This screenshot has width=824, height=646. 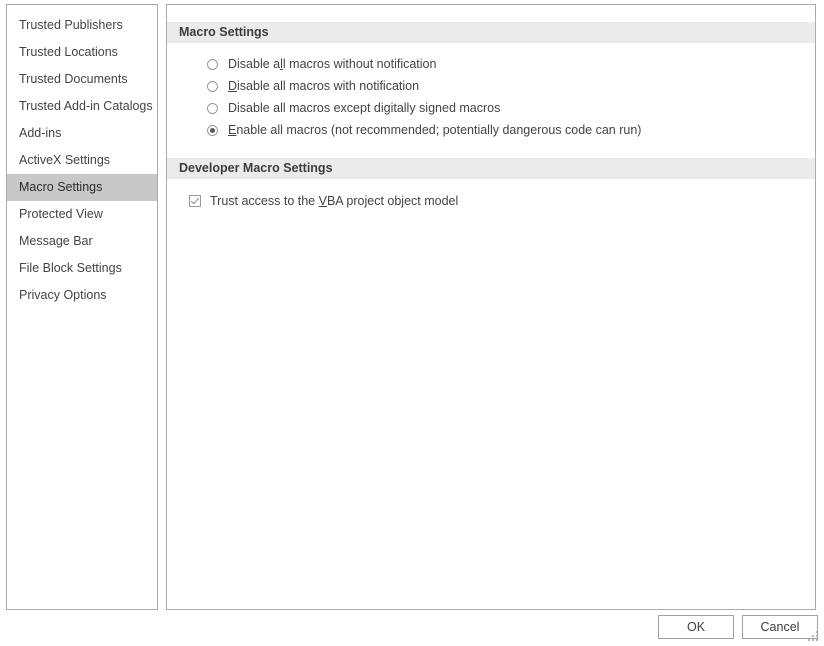 What do you see at coordinates (82, 106) in the screenshot?
I see `sidebar-item-trusted-add-in-catalogs: Trusted Add-in Catalogs` at bounding box center [82, 106].